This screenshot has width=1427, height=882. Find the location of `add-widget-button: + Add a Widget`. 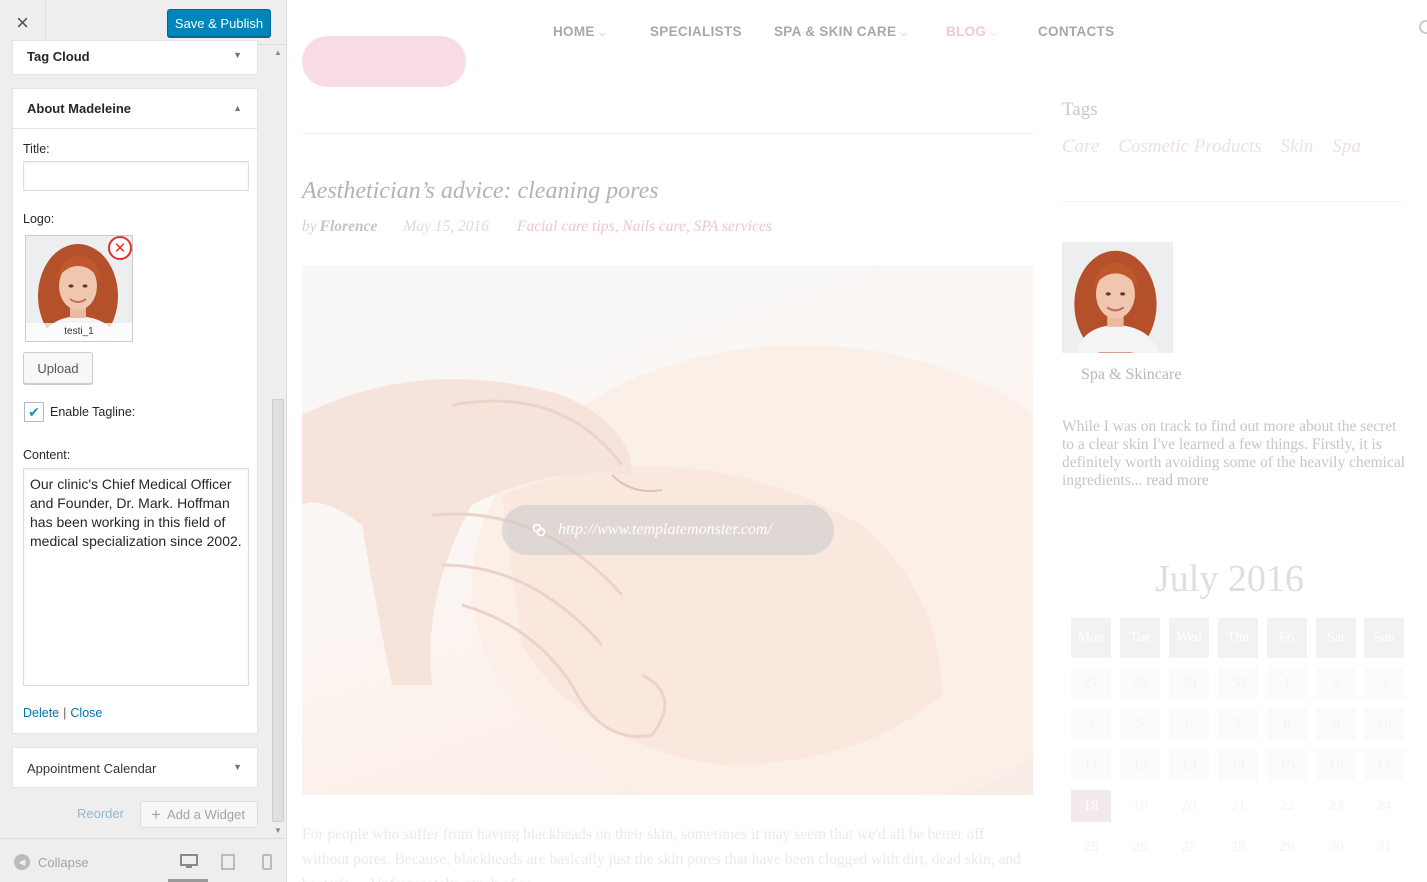

add-widget-button: + Add a Widget is located at coordinates (199, 814).